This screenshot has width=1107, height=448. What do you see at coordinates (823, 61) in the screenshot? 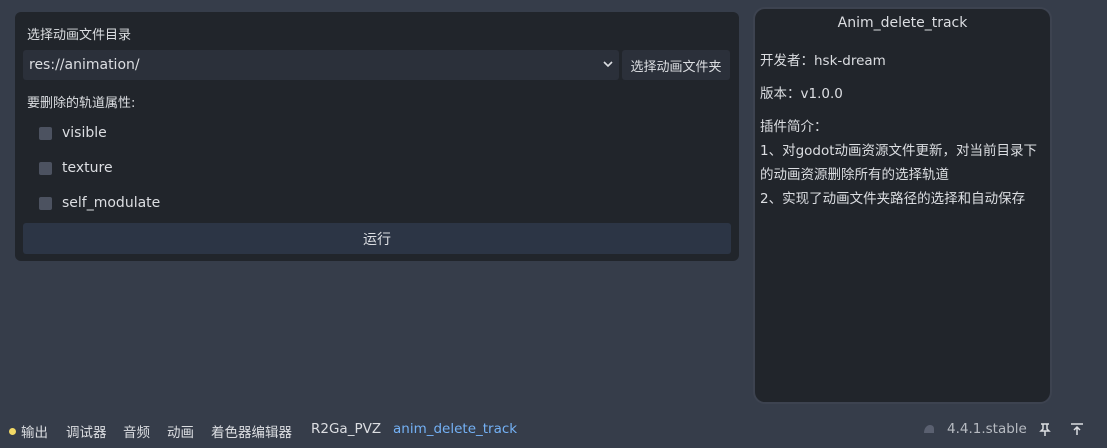
I see `developer-text: 开发者：hsk-dream` at bounding box center [823, 61].